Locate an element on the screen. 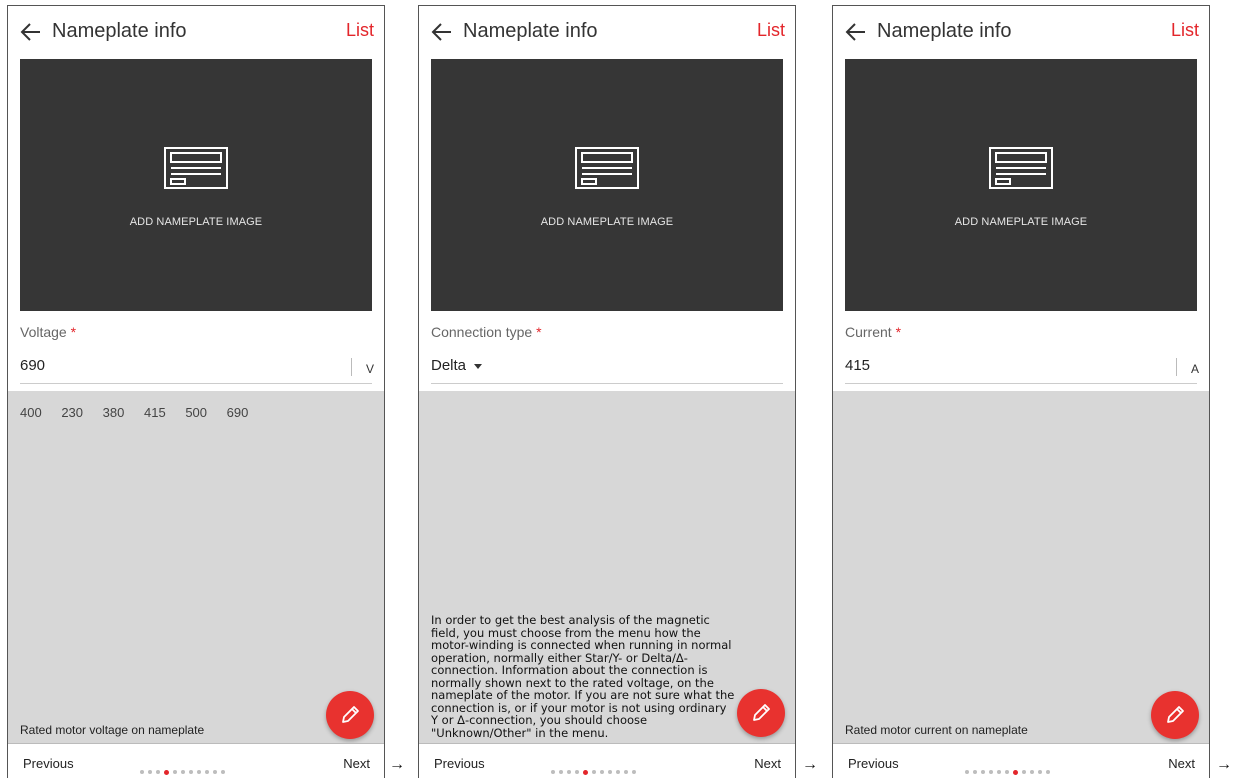 Image resolution: width=1243 pixels, height=778 pixels. current-label: Current * is located at coordinates (873, 332).